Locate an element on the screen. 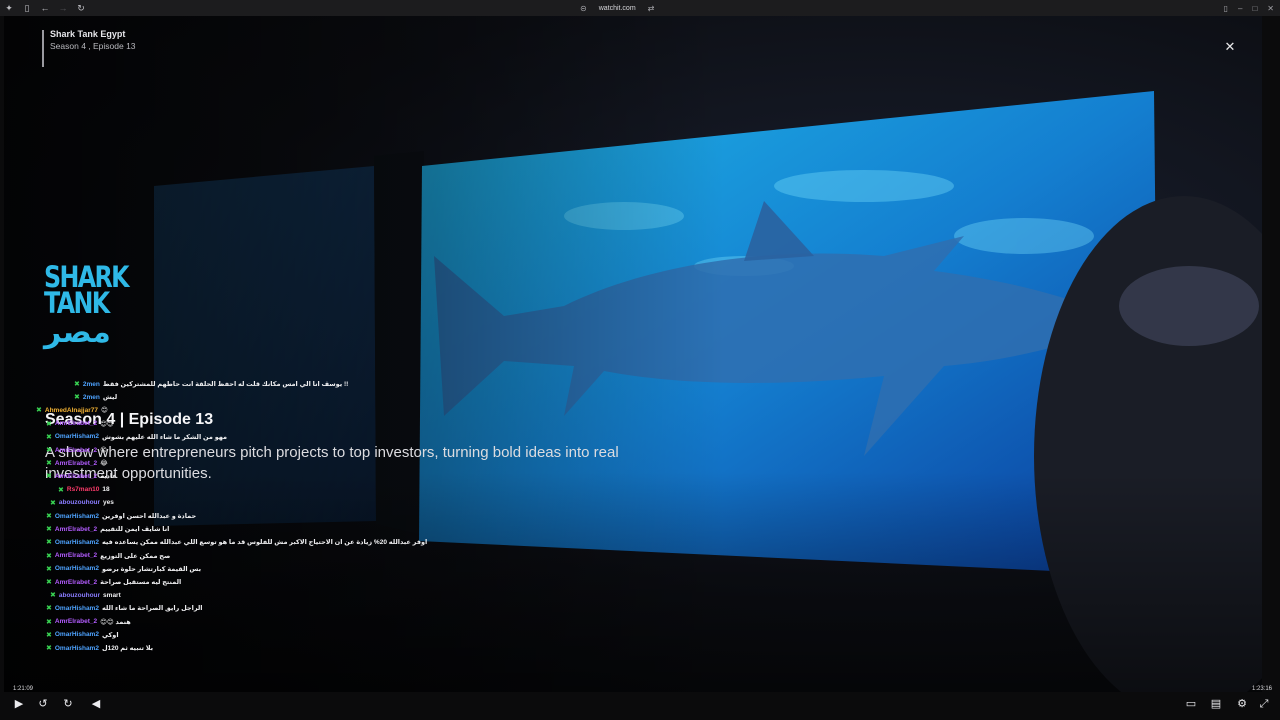 Image resolution: width=1280 pixels, height=720 pixels. chat-username: AhmedAlnajjar77 is located at coordinates (71, 410).